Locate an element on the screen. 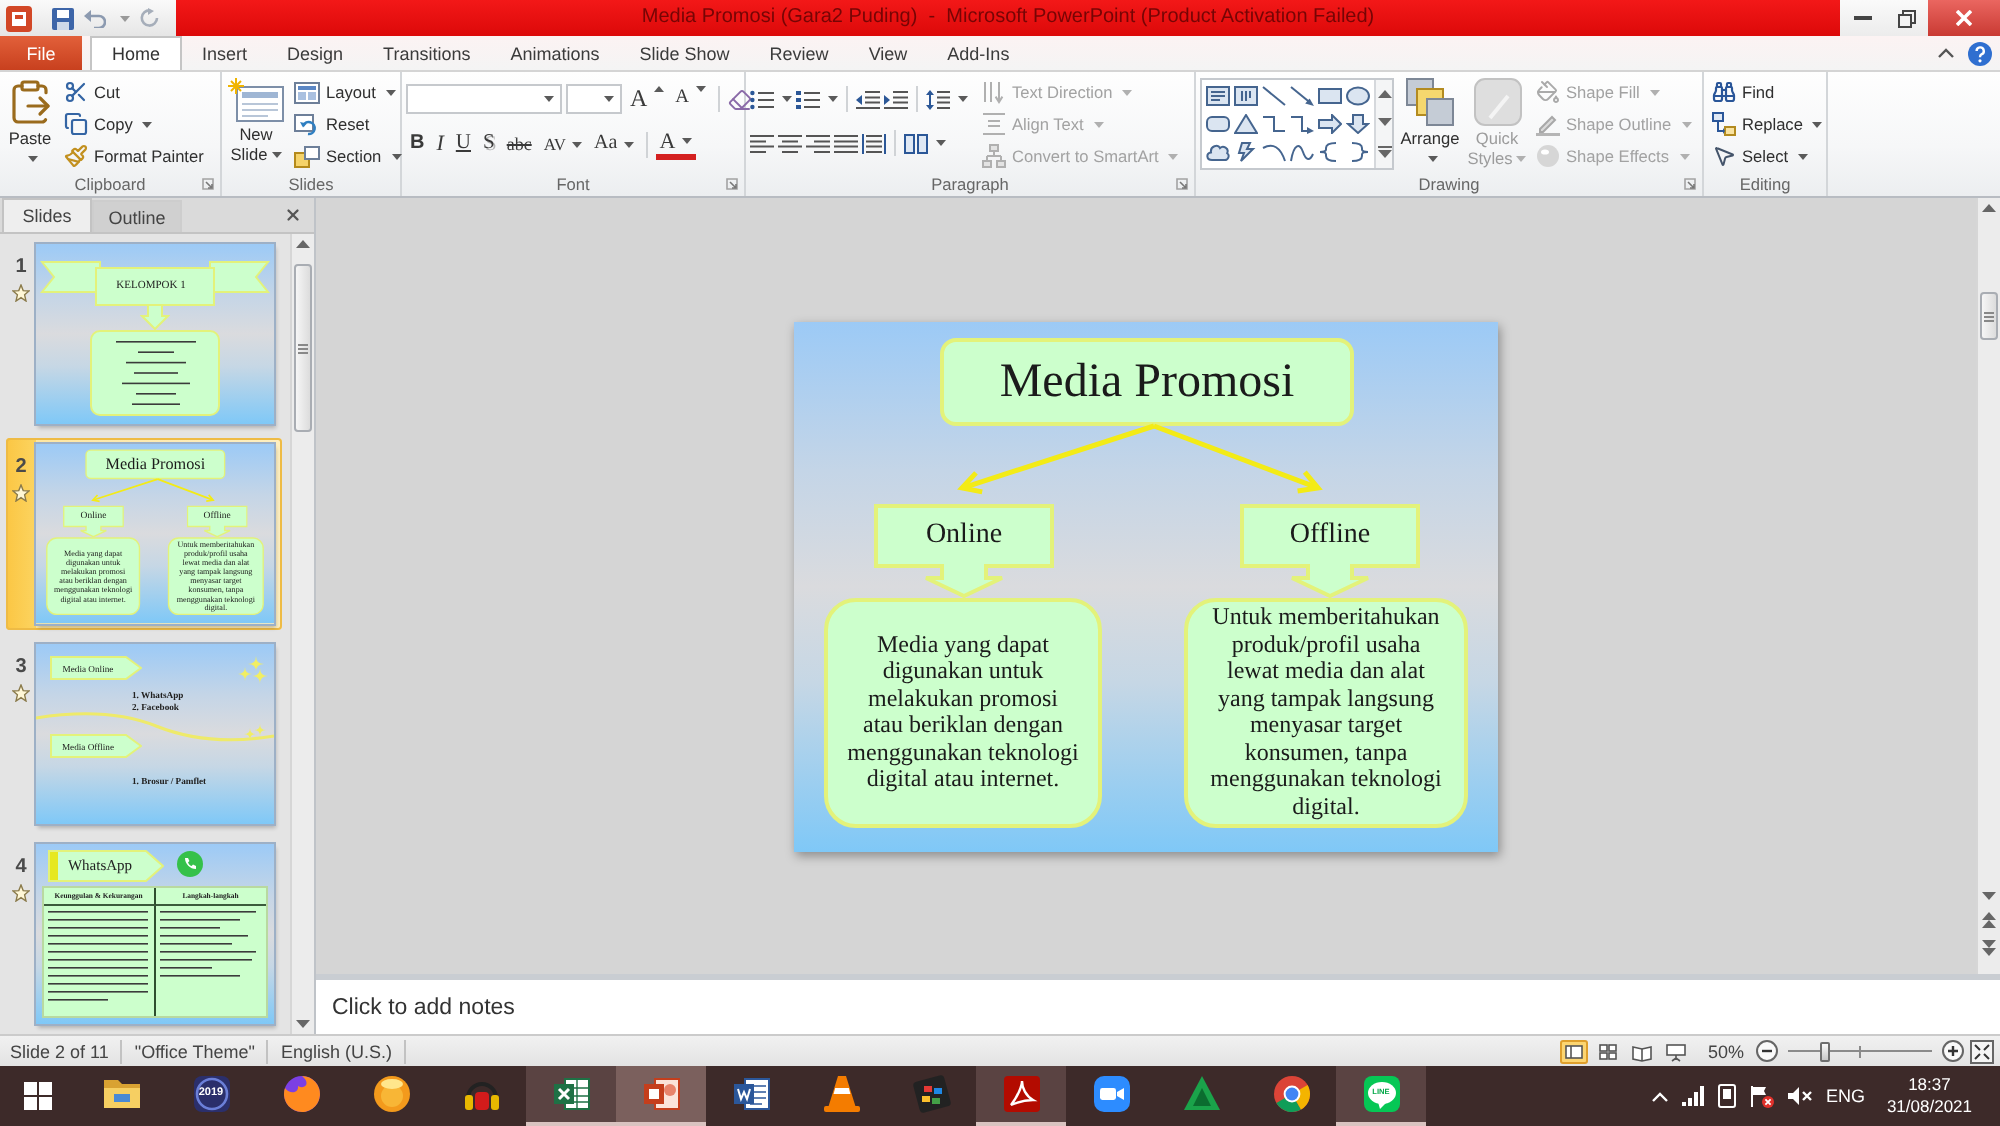 The image size is (2000, 1126). cut-button: Cut is located at coordinates (134, 92).